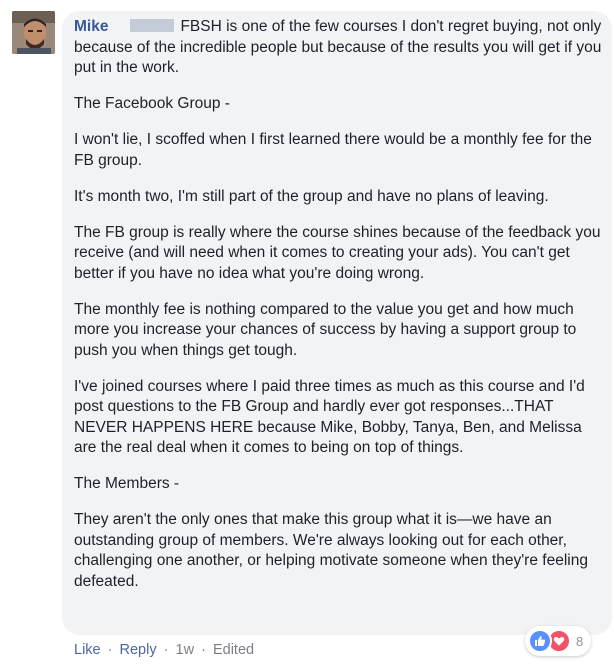 The height and width of the screenshot is (672, 614). What do you see at coordinates (233, 650) in the screenshot?
I see `edited-label: Edited` at bounding box center [233, 650].